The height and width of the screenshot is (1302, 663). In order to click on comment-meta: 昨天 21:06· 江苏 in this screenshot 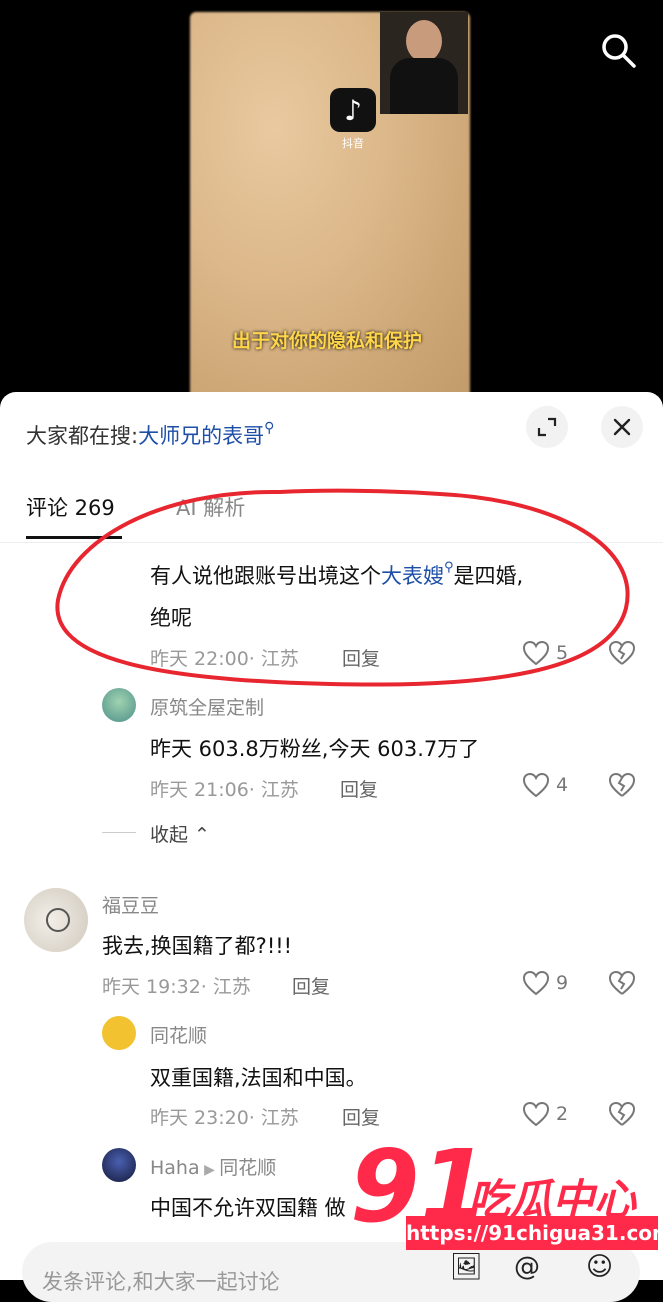, I will do `click(224, 790)`.